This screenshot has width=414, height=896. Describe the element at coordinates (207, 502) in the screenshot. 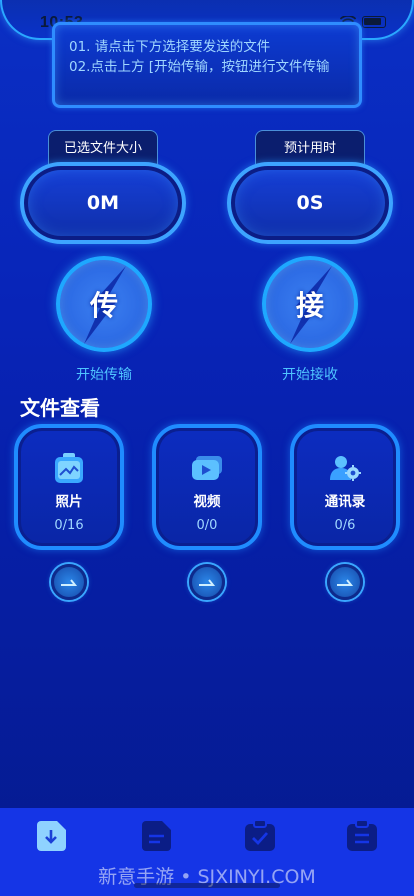

I see `videos-name: 视频` at that location.